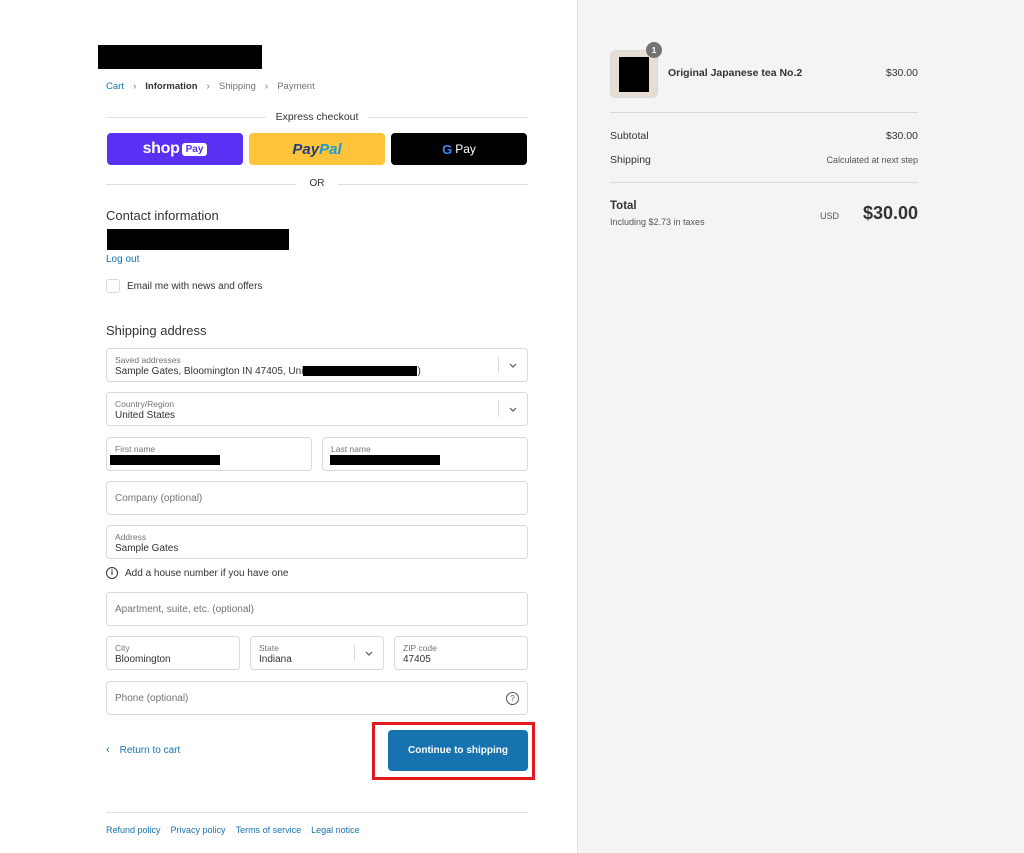 Image resolution: width=1024 pixels, height=853 pixels. I want to click on taxes-note: Including $2.73 in taxes, so click(657, 222).